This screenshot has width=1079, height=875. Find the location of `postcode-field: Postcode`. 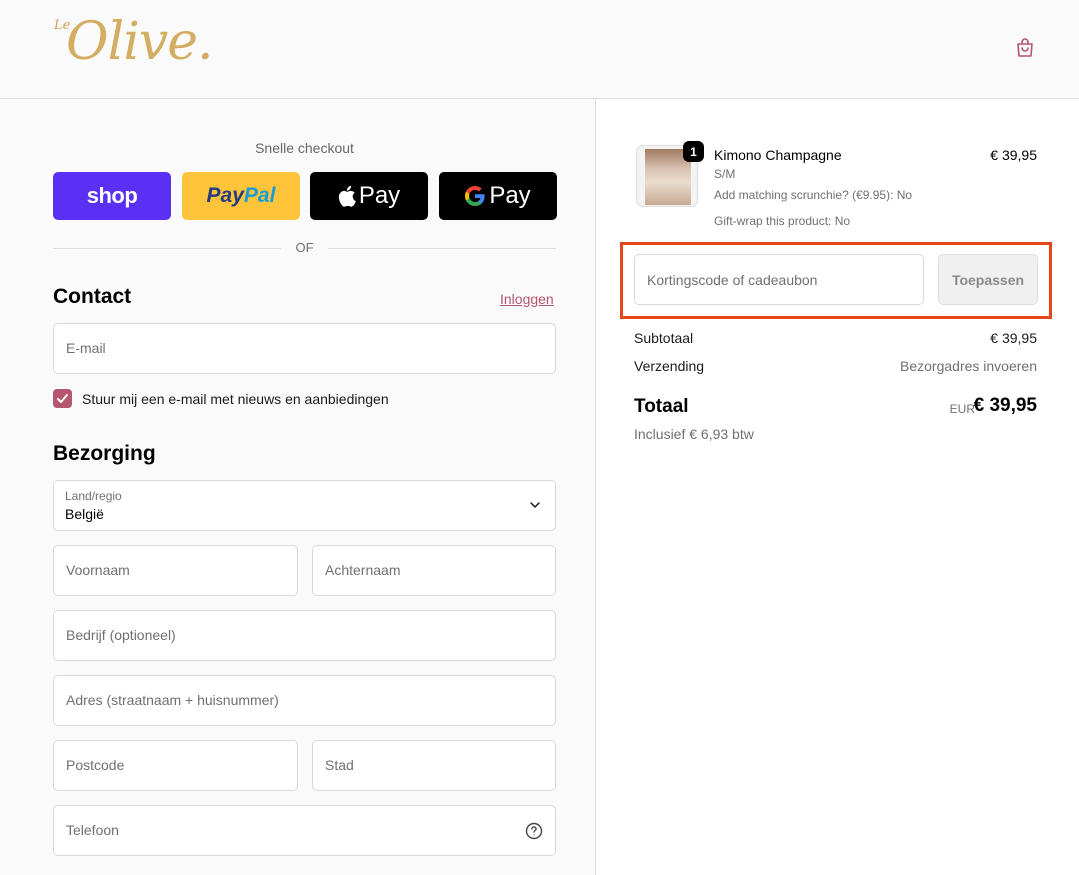

postcode-field: Postcode is located at coordinates (175, 765).